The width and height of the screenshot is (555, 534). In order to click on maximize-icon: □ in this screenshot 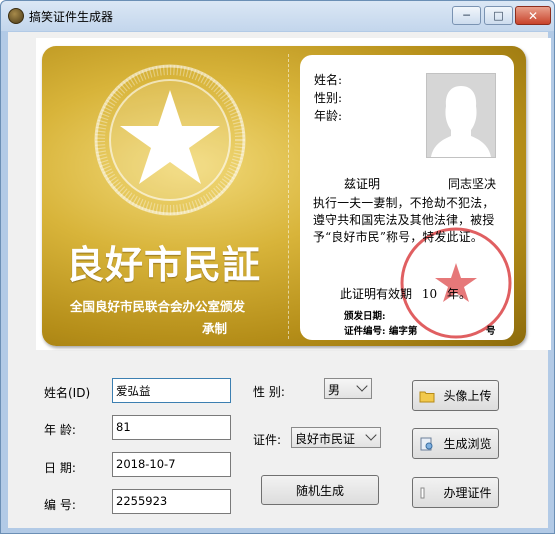, I will do `click(498, 15)`.